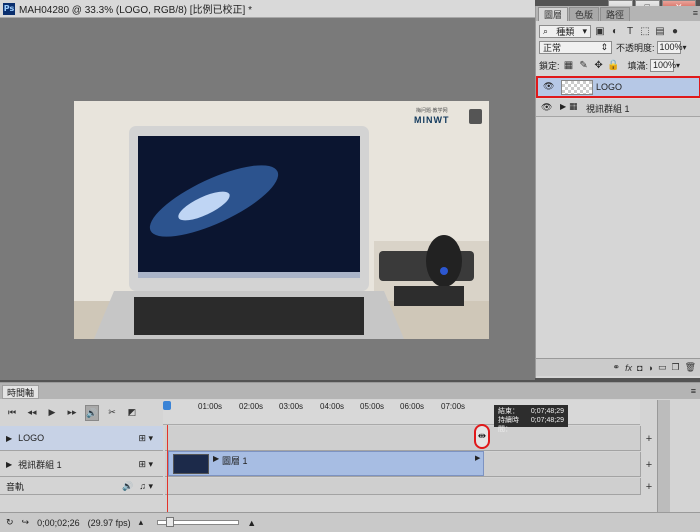 The width and height of the screenshot is (700, 532). I want to click on lock-position-icon: ✥, so click(599, 65).